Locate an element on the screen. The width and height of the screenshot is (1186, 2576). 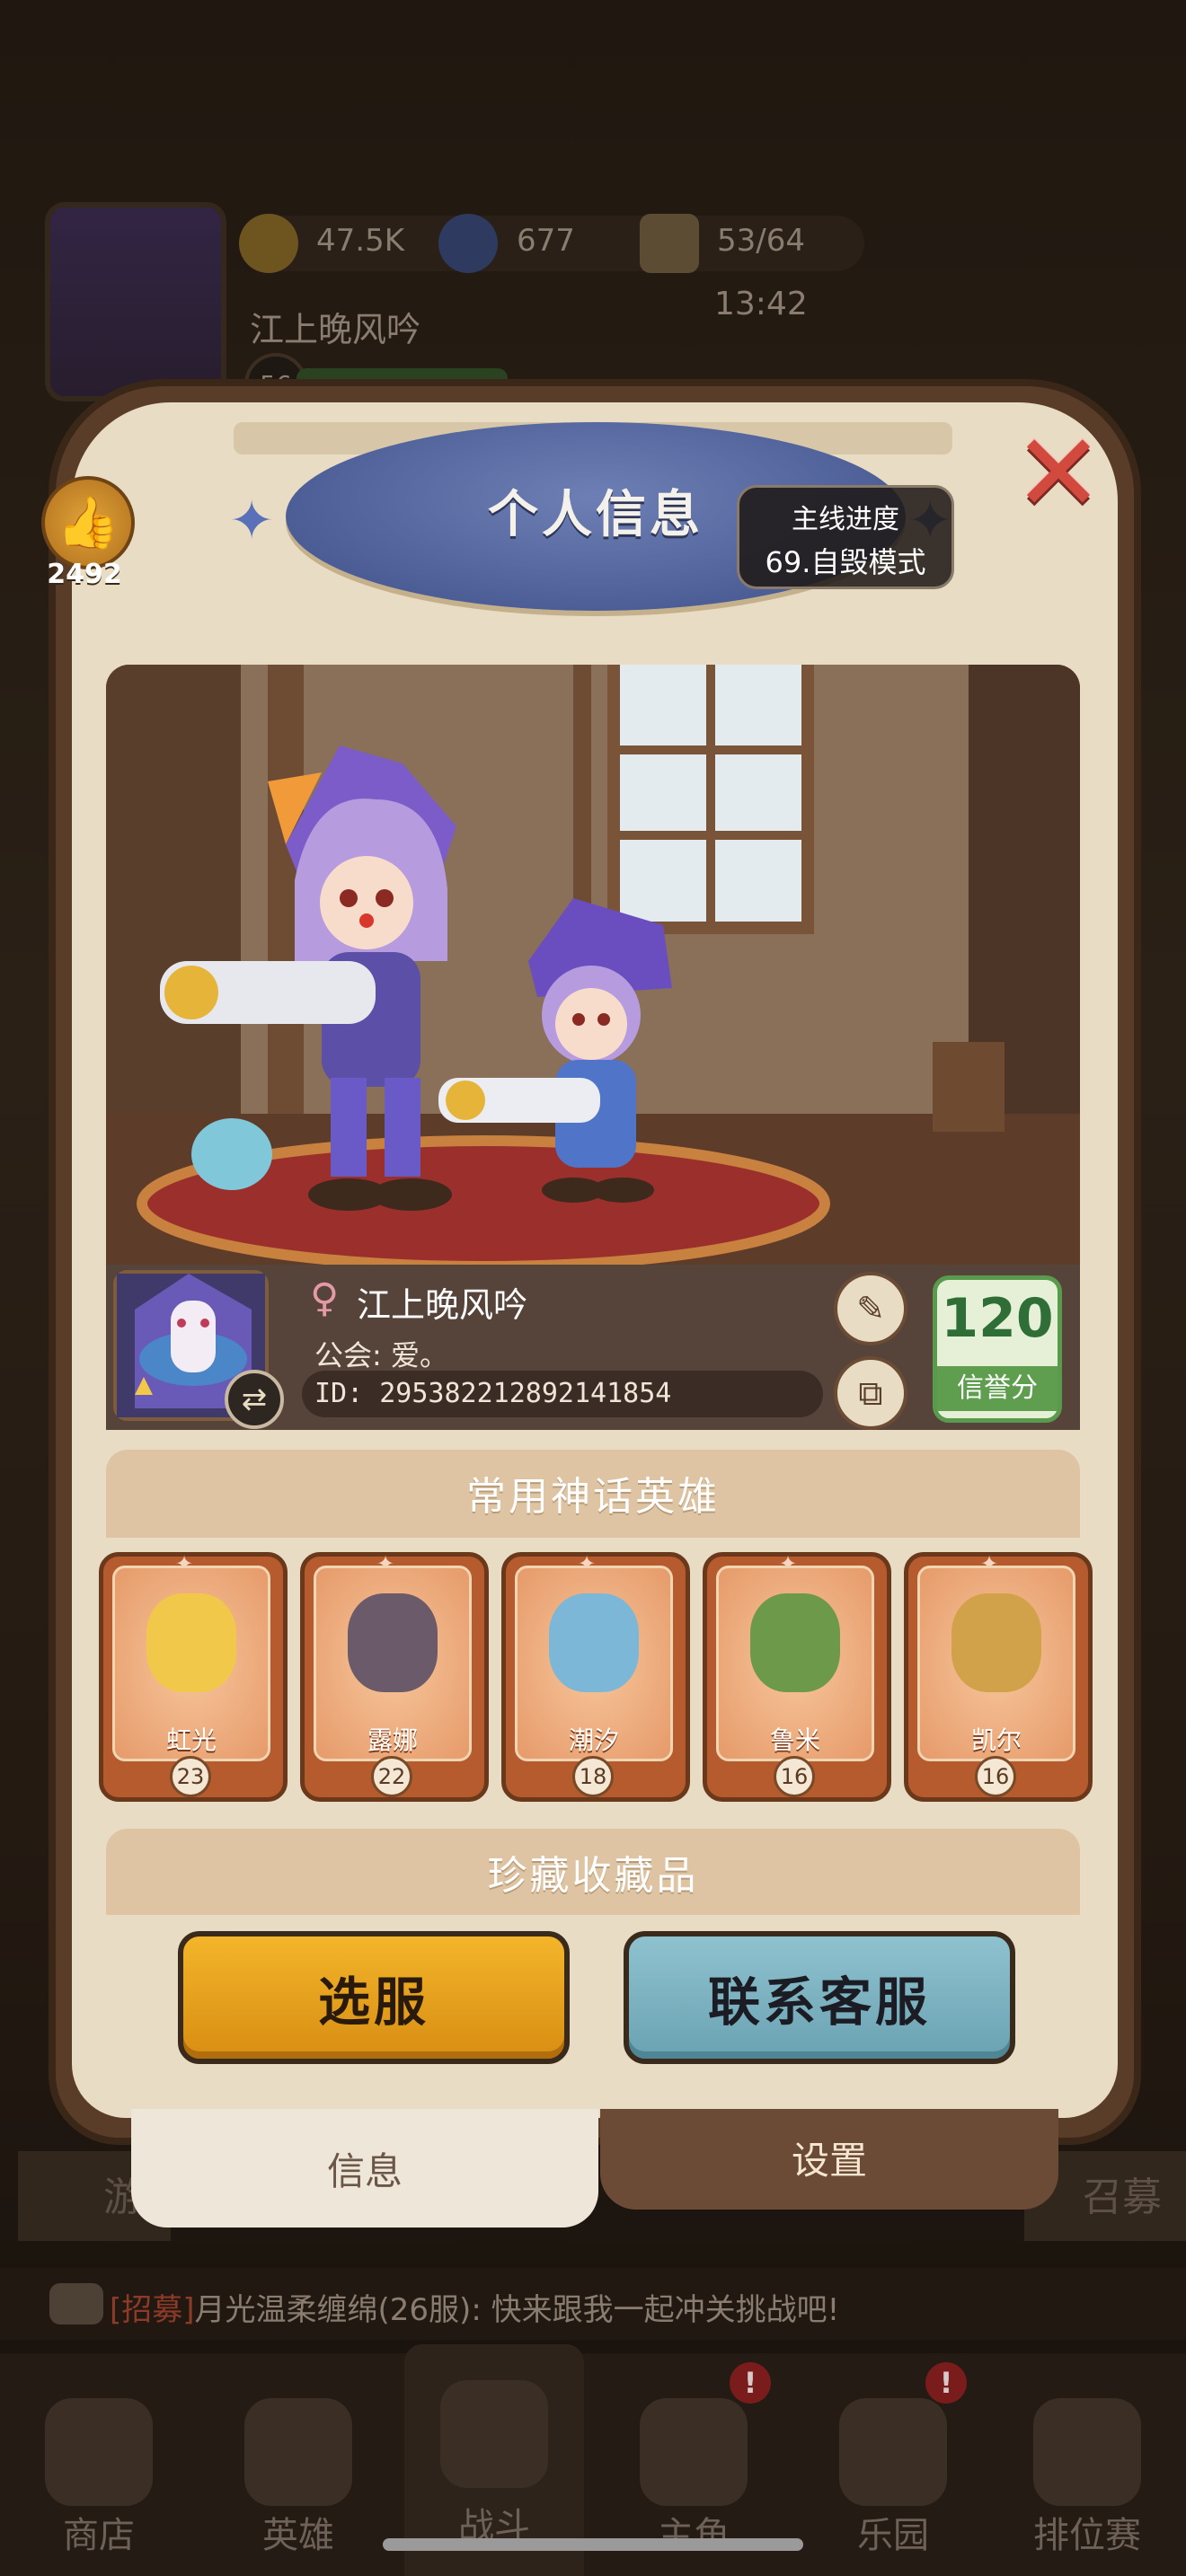
reputation-score: 120 is located at coordinates (997, 1318).